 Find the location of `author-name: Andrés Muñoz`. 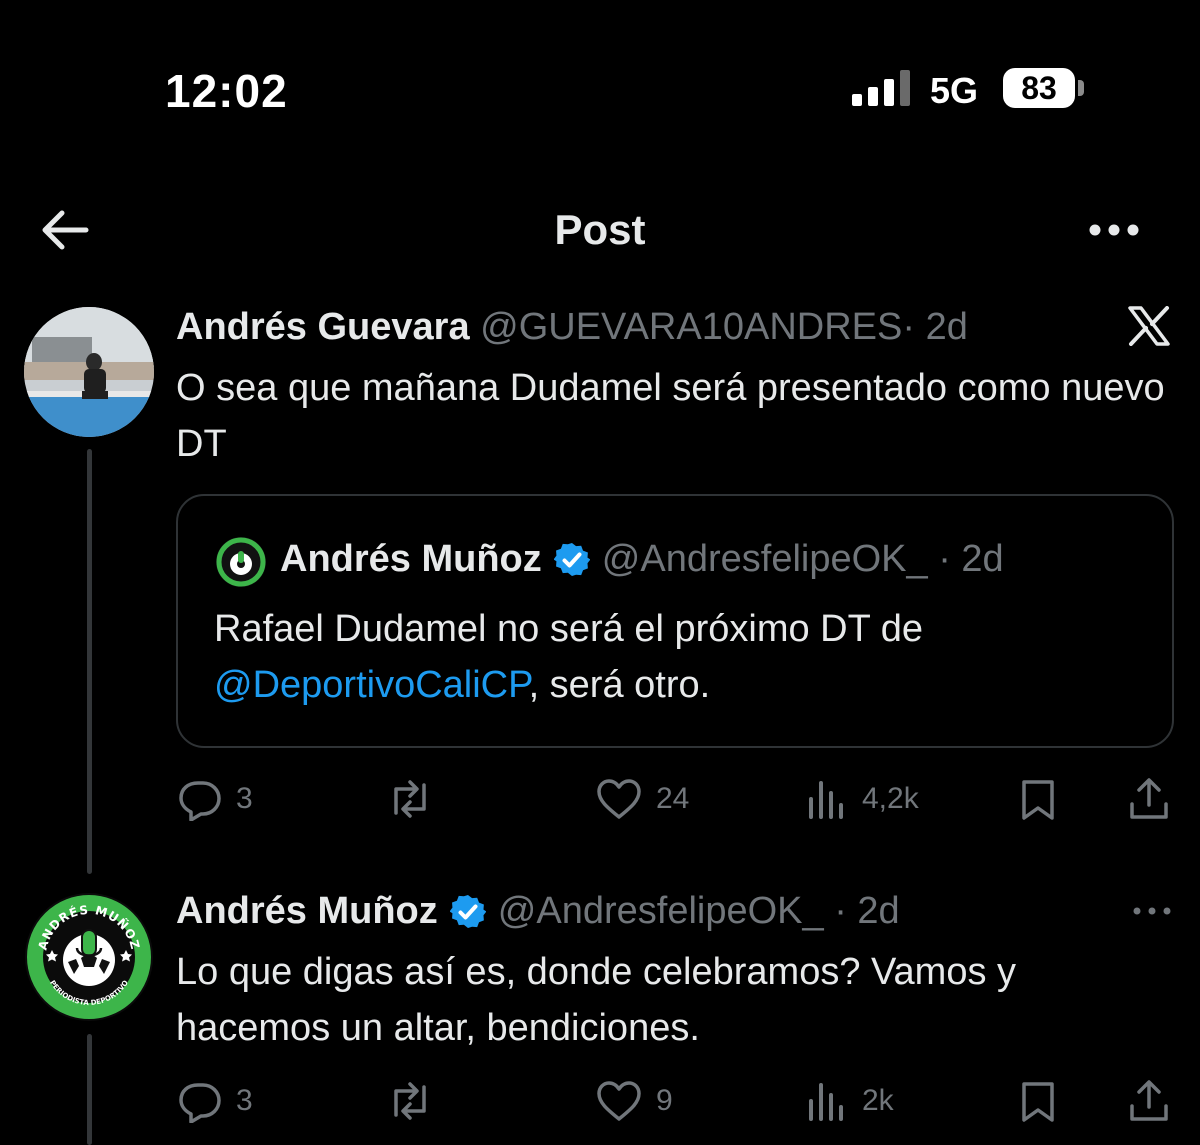

author-name: Andrés Muñoz is located at coordinates (307, 911).